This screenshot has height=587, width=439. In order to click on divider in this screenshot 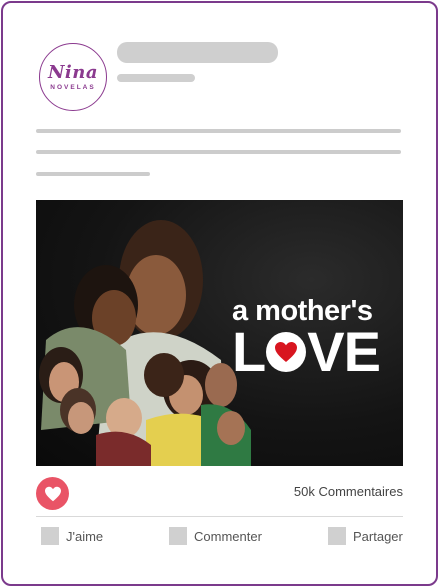, I will do `click(219, 516)`.